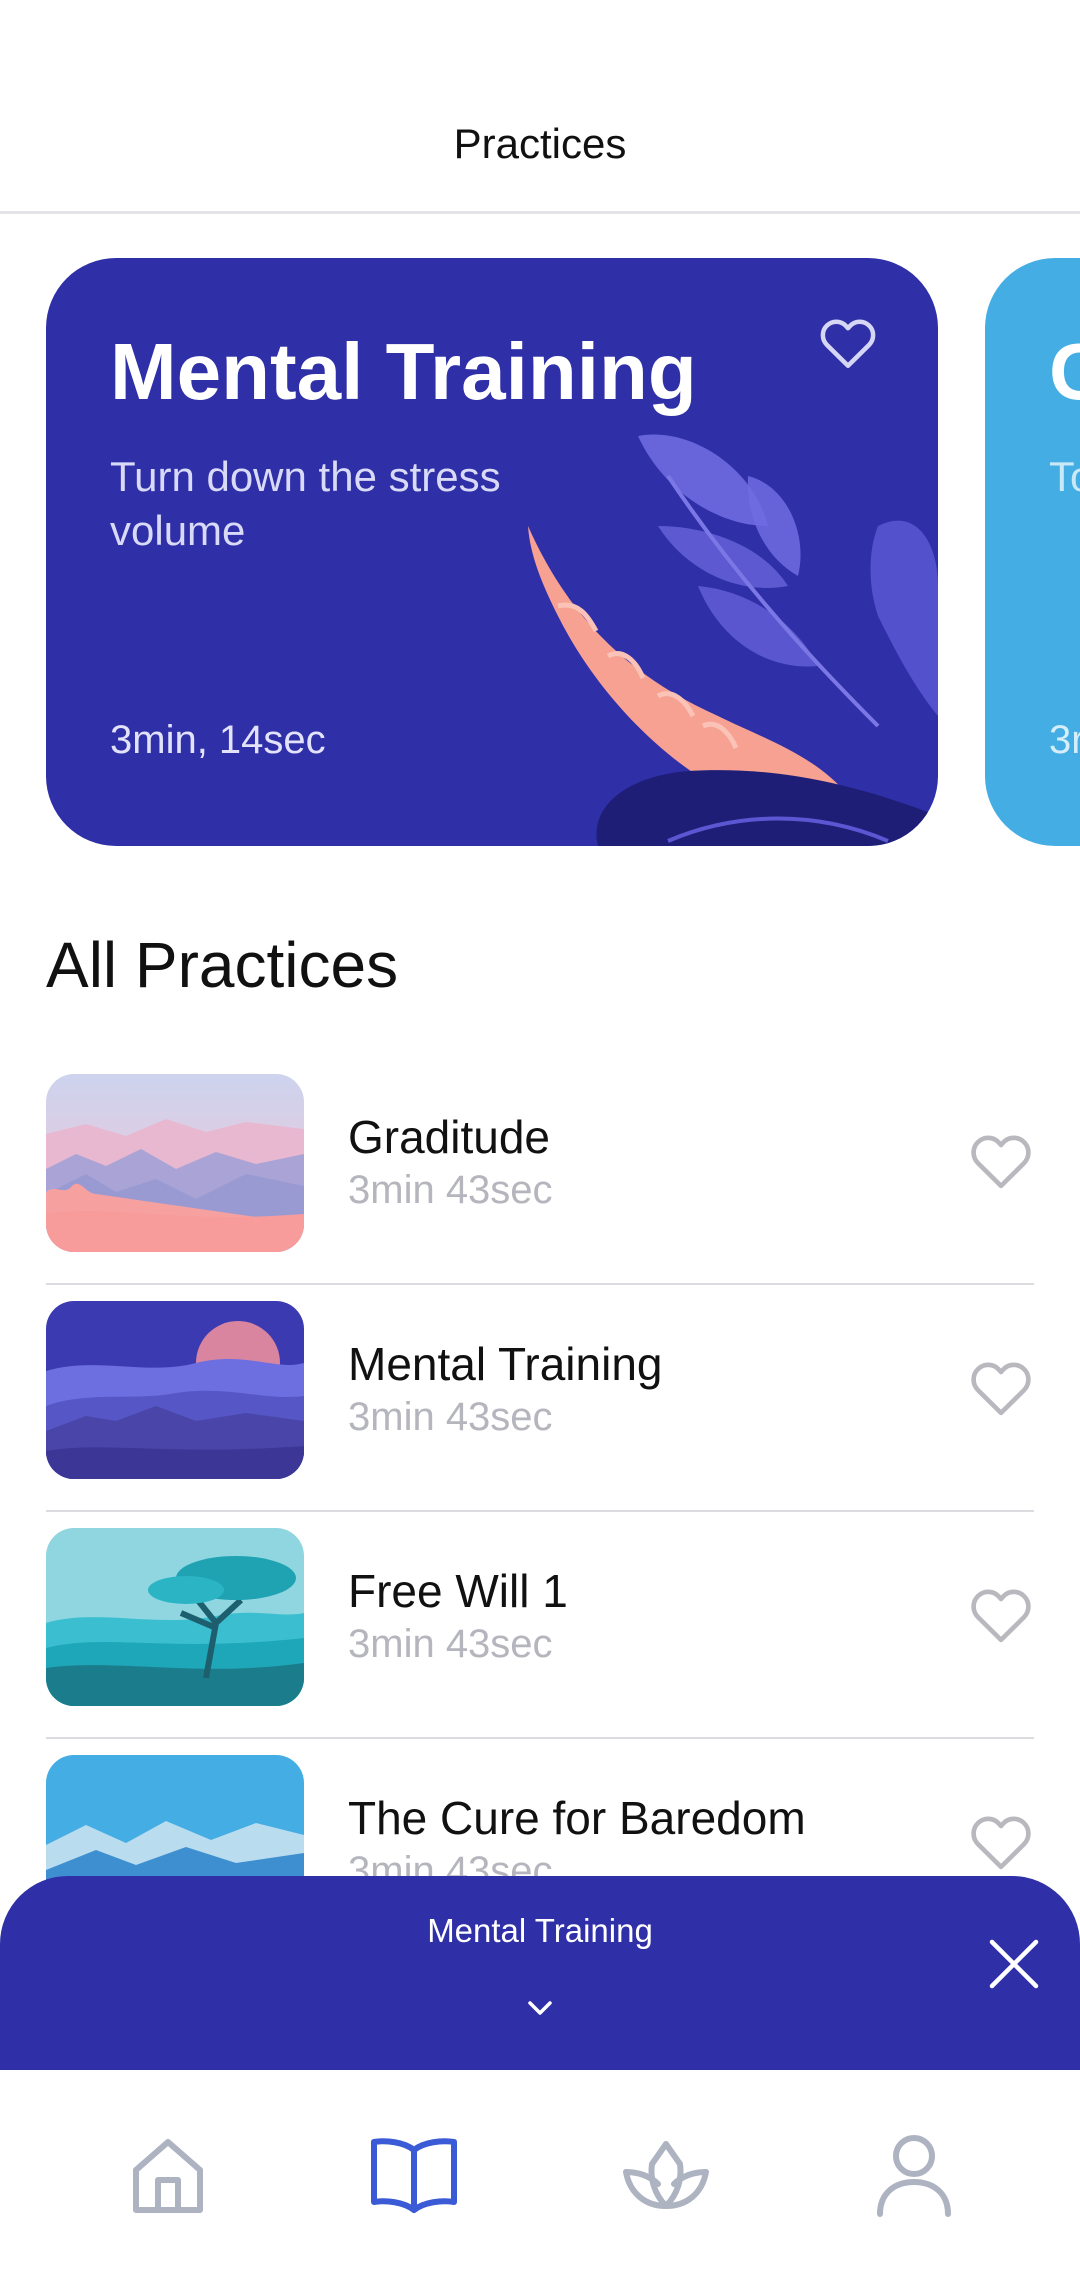 This screenshot has height=2280, width=1080. Describe the element at coordinates (540, 1973) in the screenshot. I see `mini-player: Mental Training` at that location.